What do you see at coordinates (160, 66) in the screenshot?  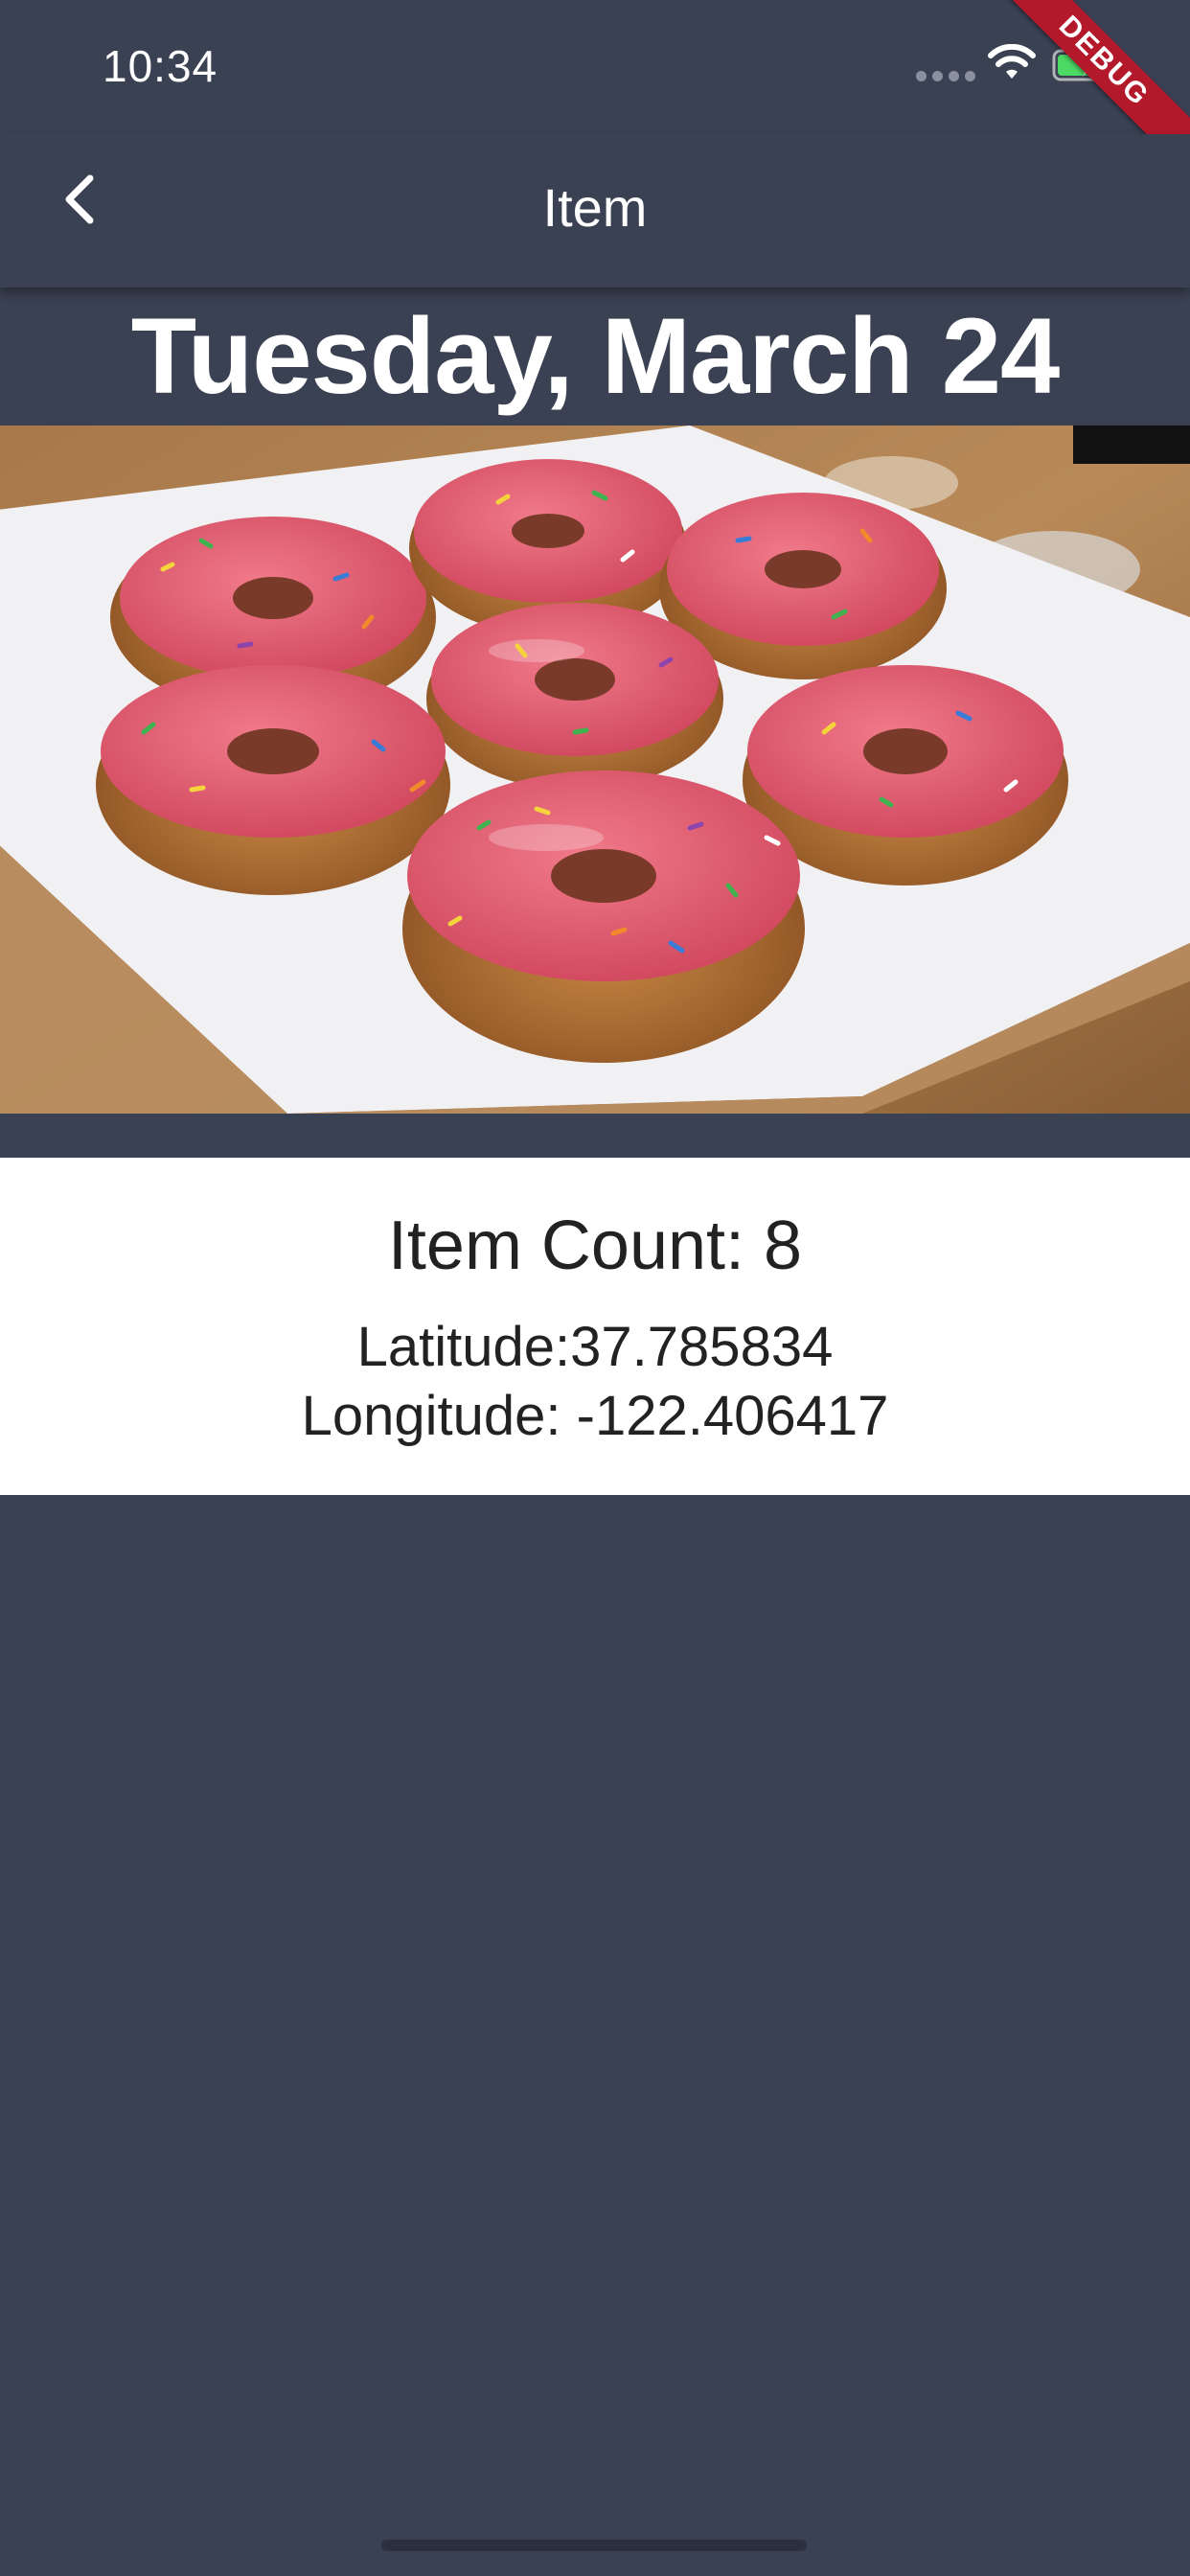 I see `status-time: 10:34` at bounding box center [160, 66].